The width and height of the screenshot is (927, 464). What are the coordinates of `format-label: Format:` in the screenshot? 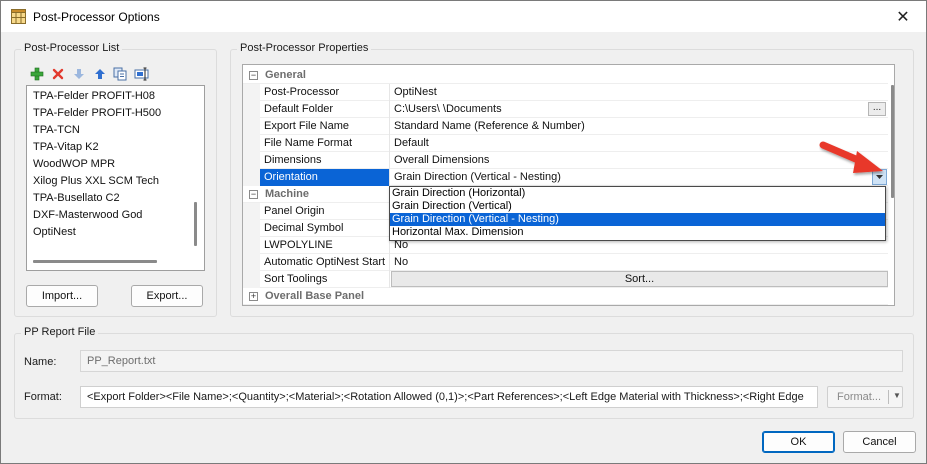 It's located at (43, 397).